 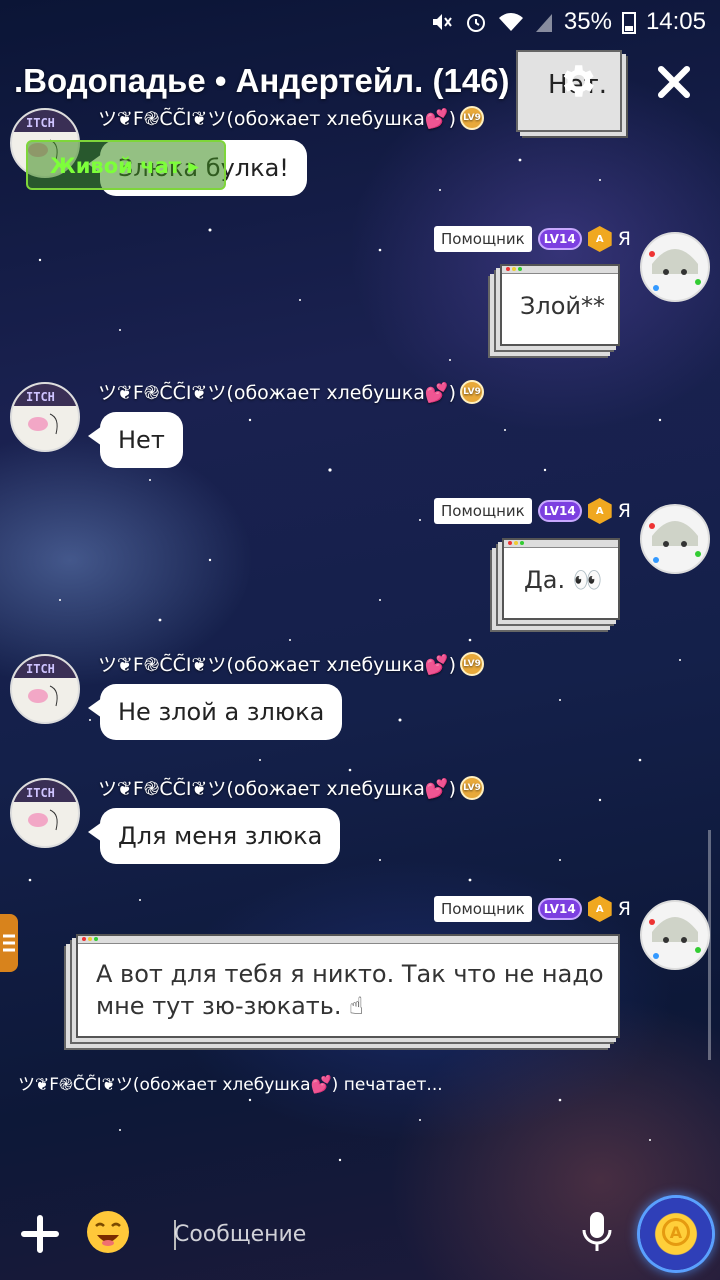 What do you see at coordinates (476, 22) in the screenshot?
I see `alarm-icon` at bounding box center [476, 22].